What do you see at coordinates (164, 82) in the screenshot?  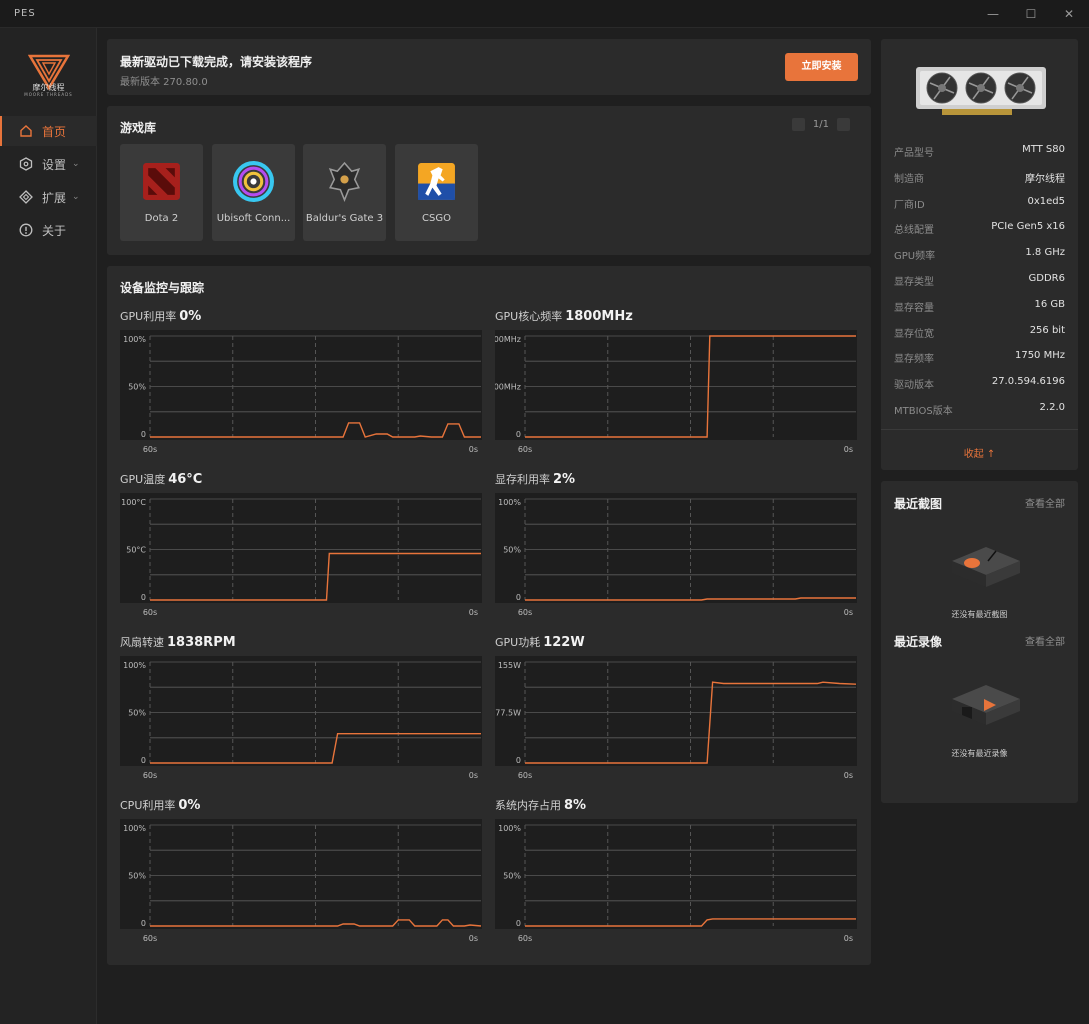 I see `banner-version: 最新版本 270.80.0` at bounding box center [164, 82].